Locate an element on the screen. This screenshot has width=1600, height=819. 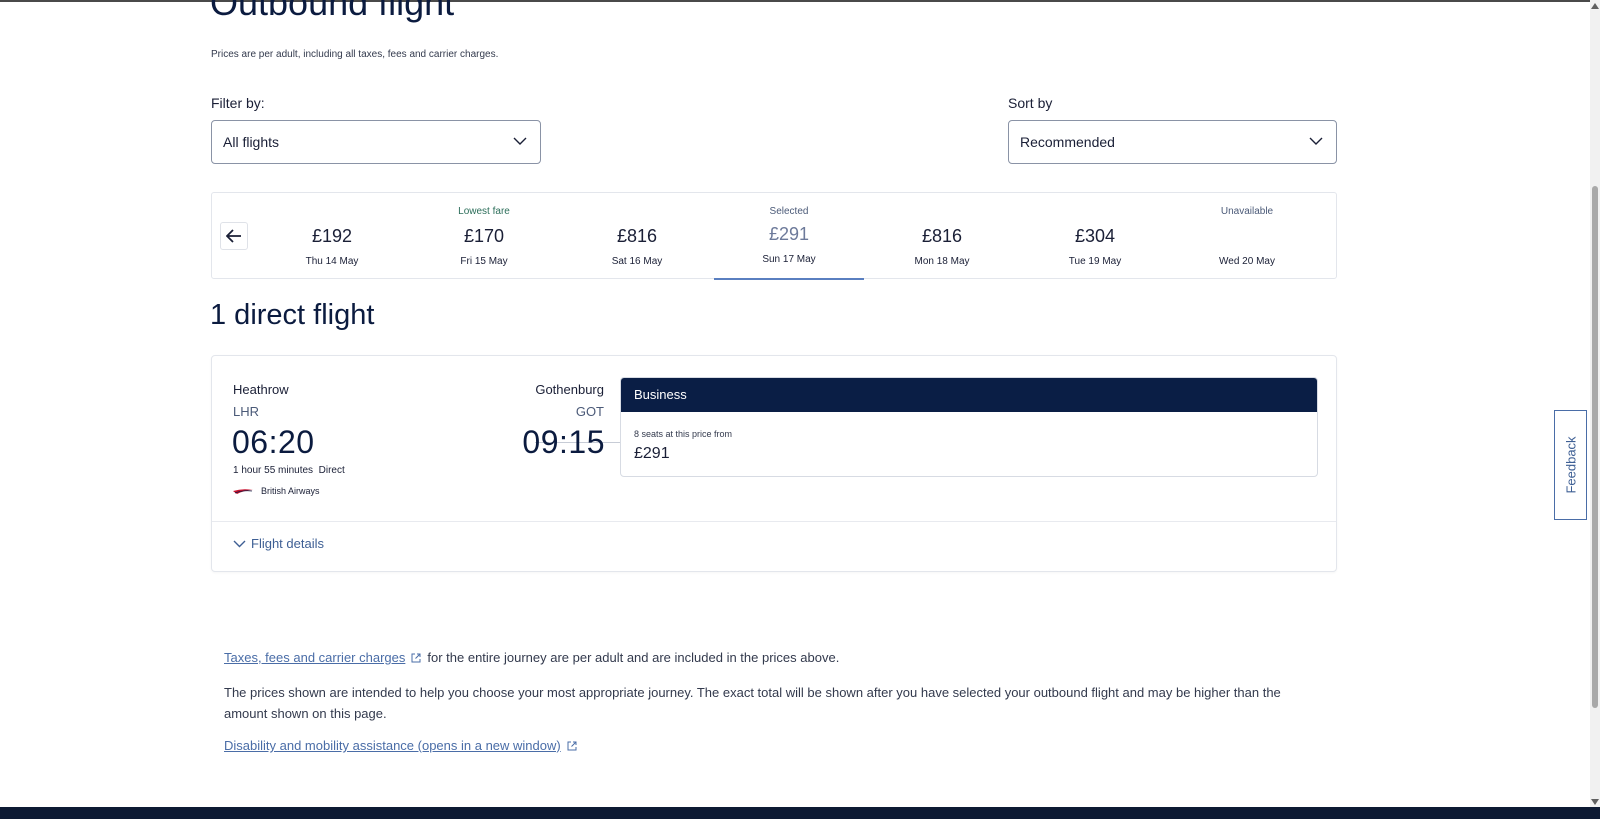
results-title: 1 direct flight is located at coordinates (292, 315).